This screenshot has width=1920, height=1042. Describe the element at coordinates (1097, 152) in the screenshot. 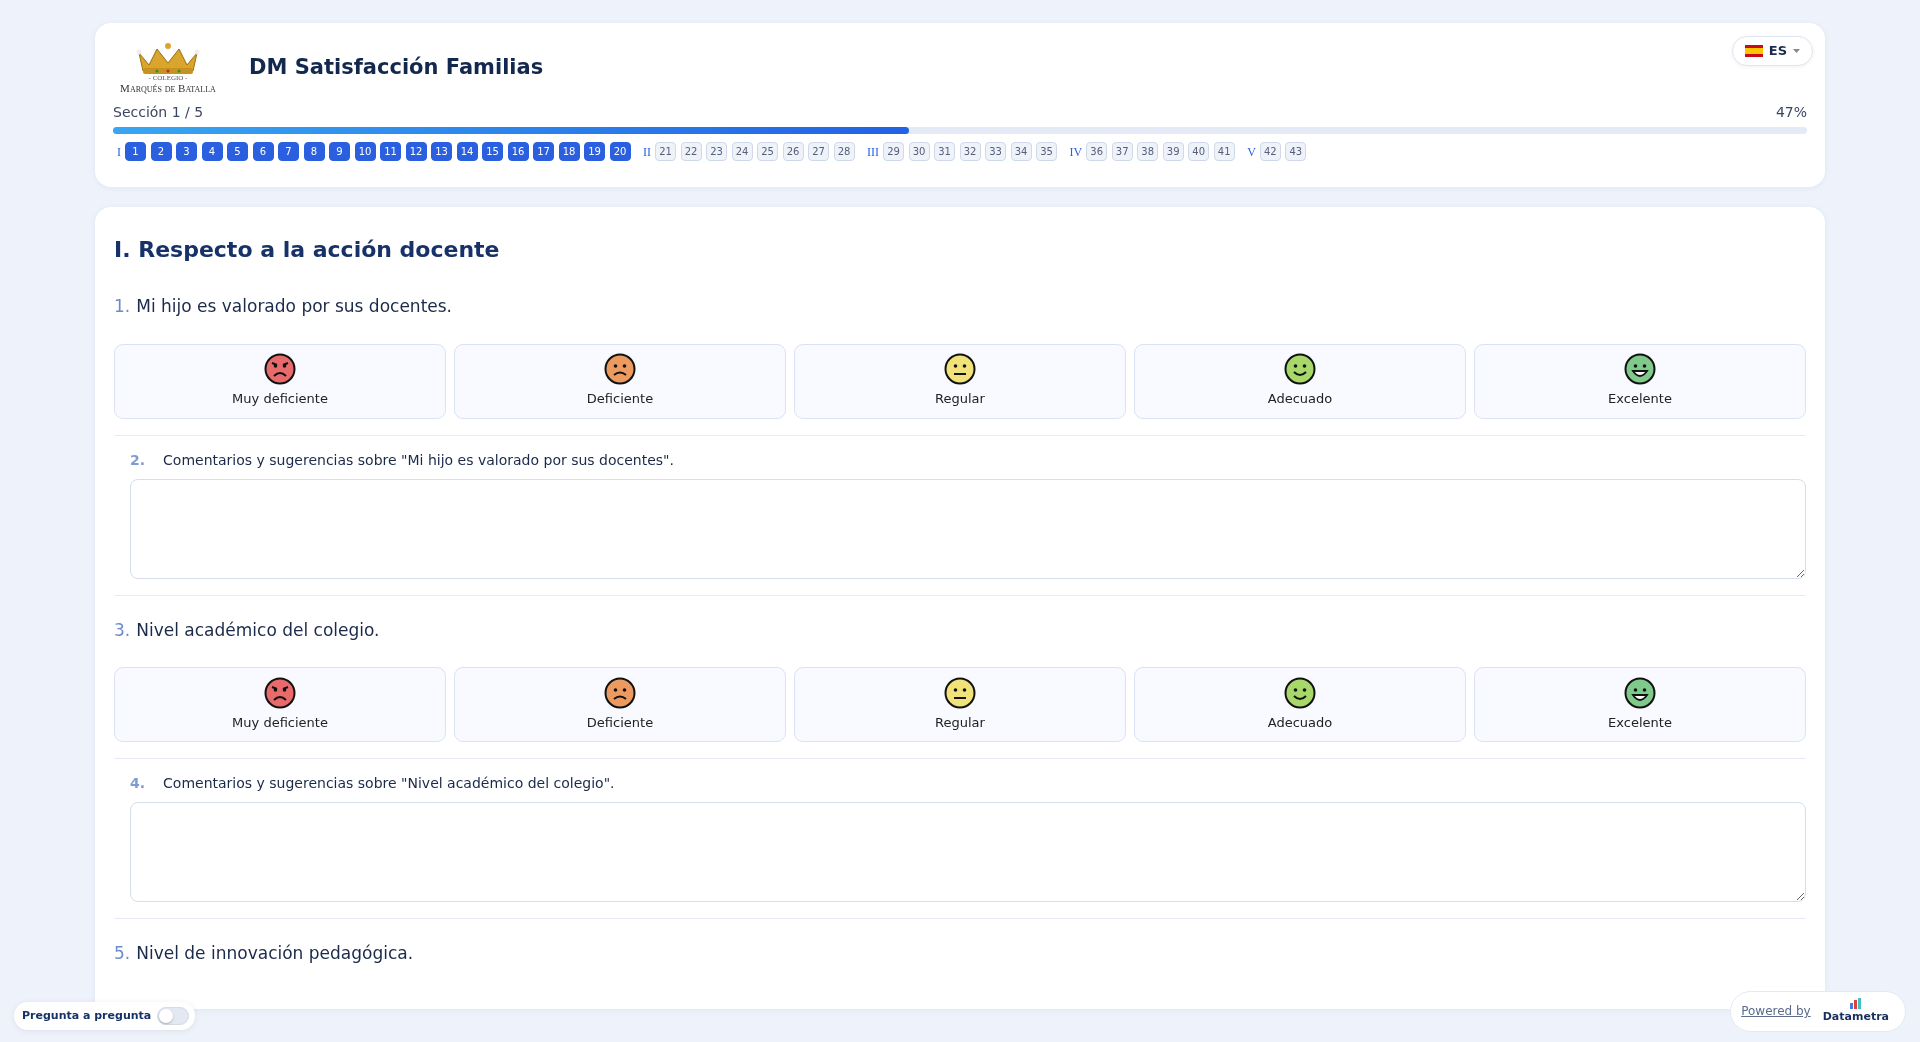

I see `question-nav-button: 36` at that location.